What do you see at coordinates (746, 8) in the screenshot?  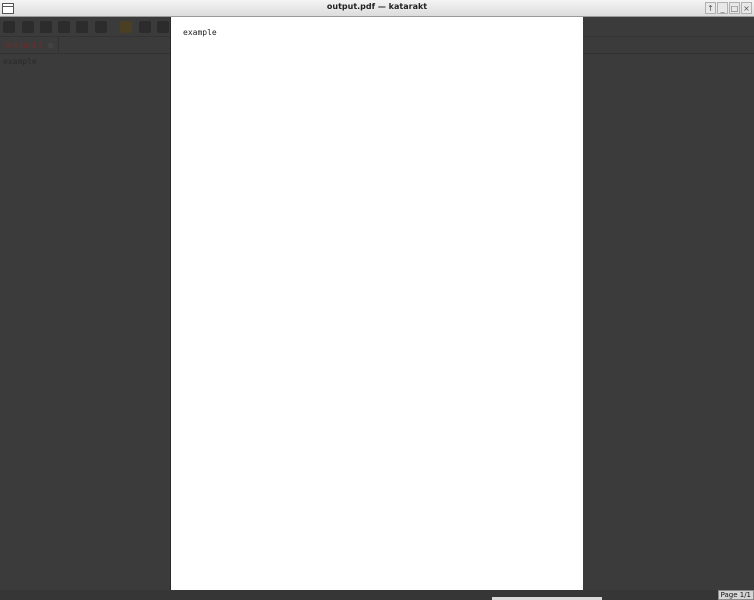 I see `close-button: ×` at bounding box center [746, 8].